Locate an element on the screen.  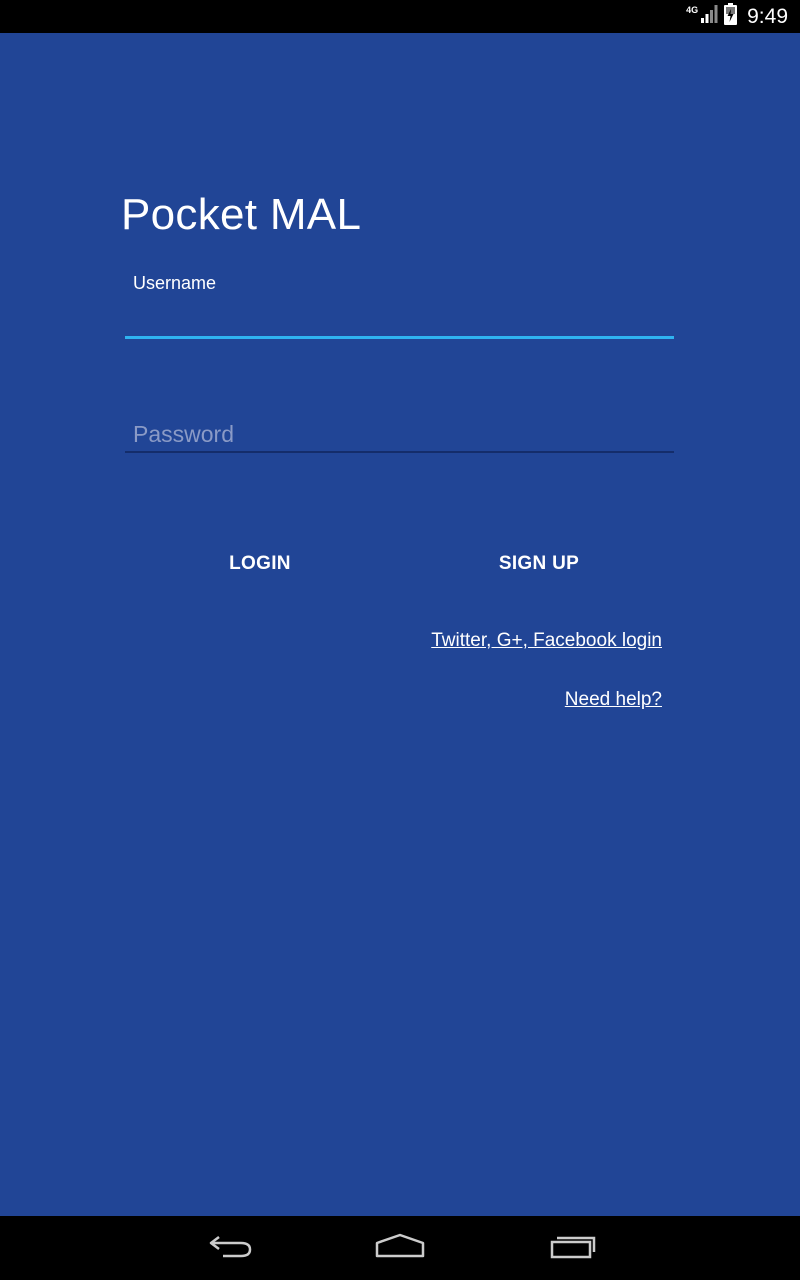
signup-button: SIGN UP is located at coordinates (539, 564).